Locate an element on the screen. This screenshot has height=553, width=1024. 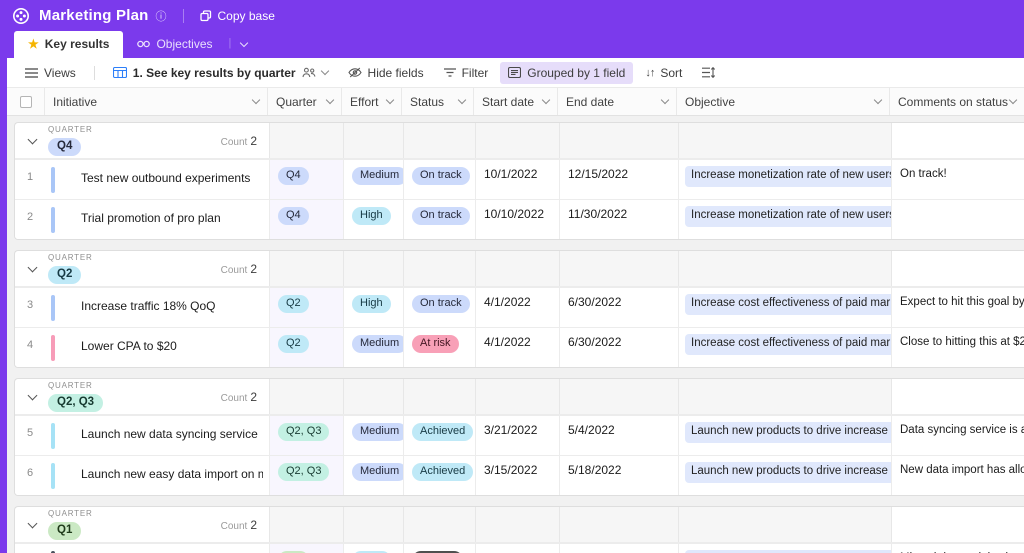
hamburger-icon is located at coordinates (31, 72).